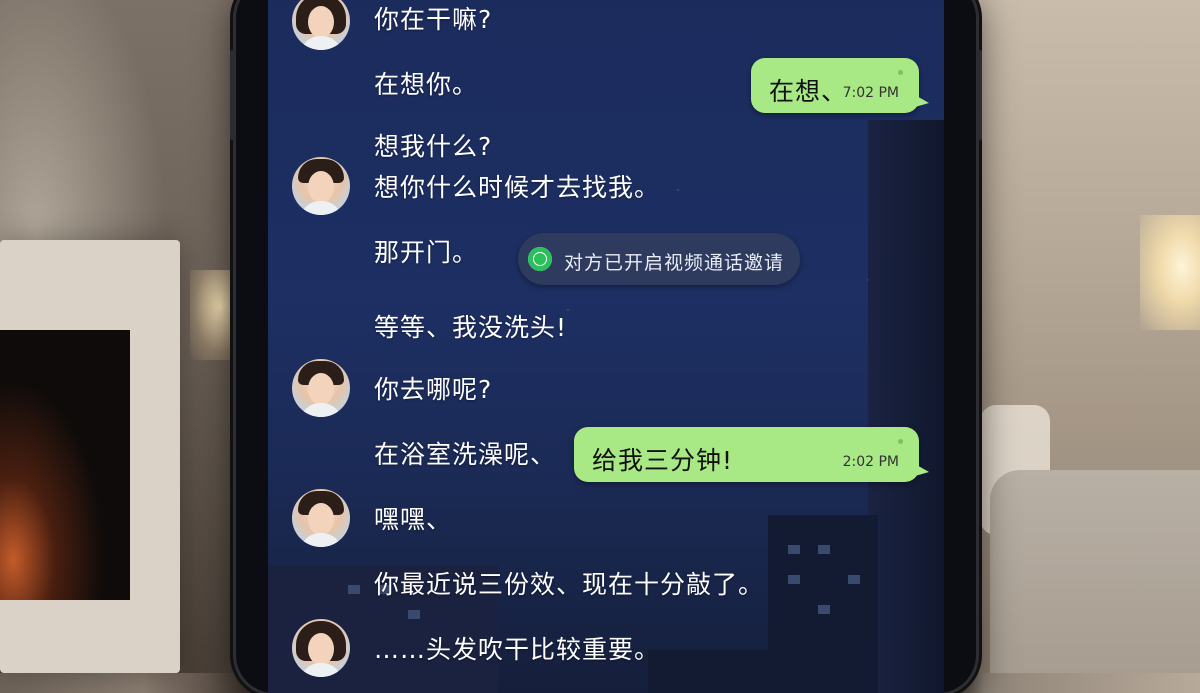  What do you see at coordinates (540, 259) in the screenshot?
I see `video-call-status-icon` at bounding box center [540, 259].